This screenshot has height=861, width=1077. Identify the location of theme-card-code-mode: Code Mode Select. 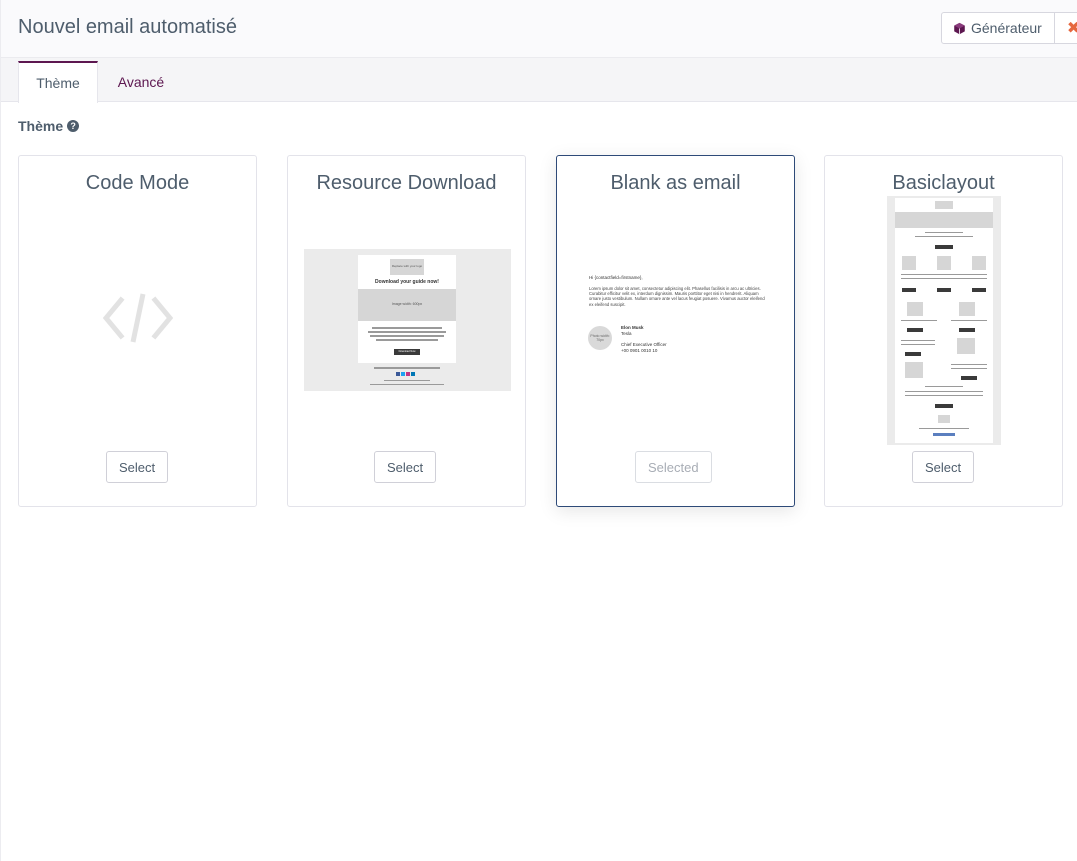
(137, 331).